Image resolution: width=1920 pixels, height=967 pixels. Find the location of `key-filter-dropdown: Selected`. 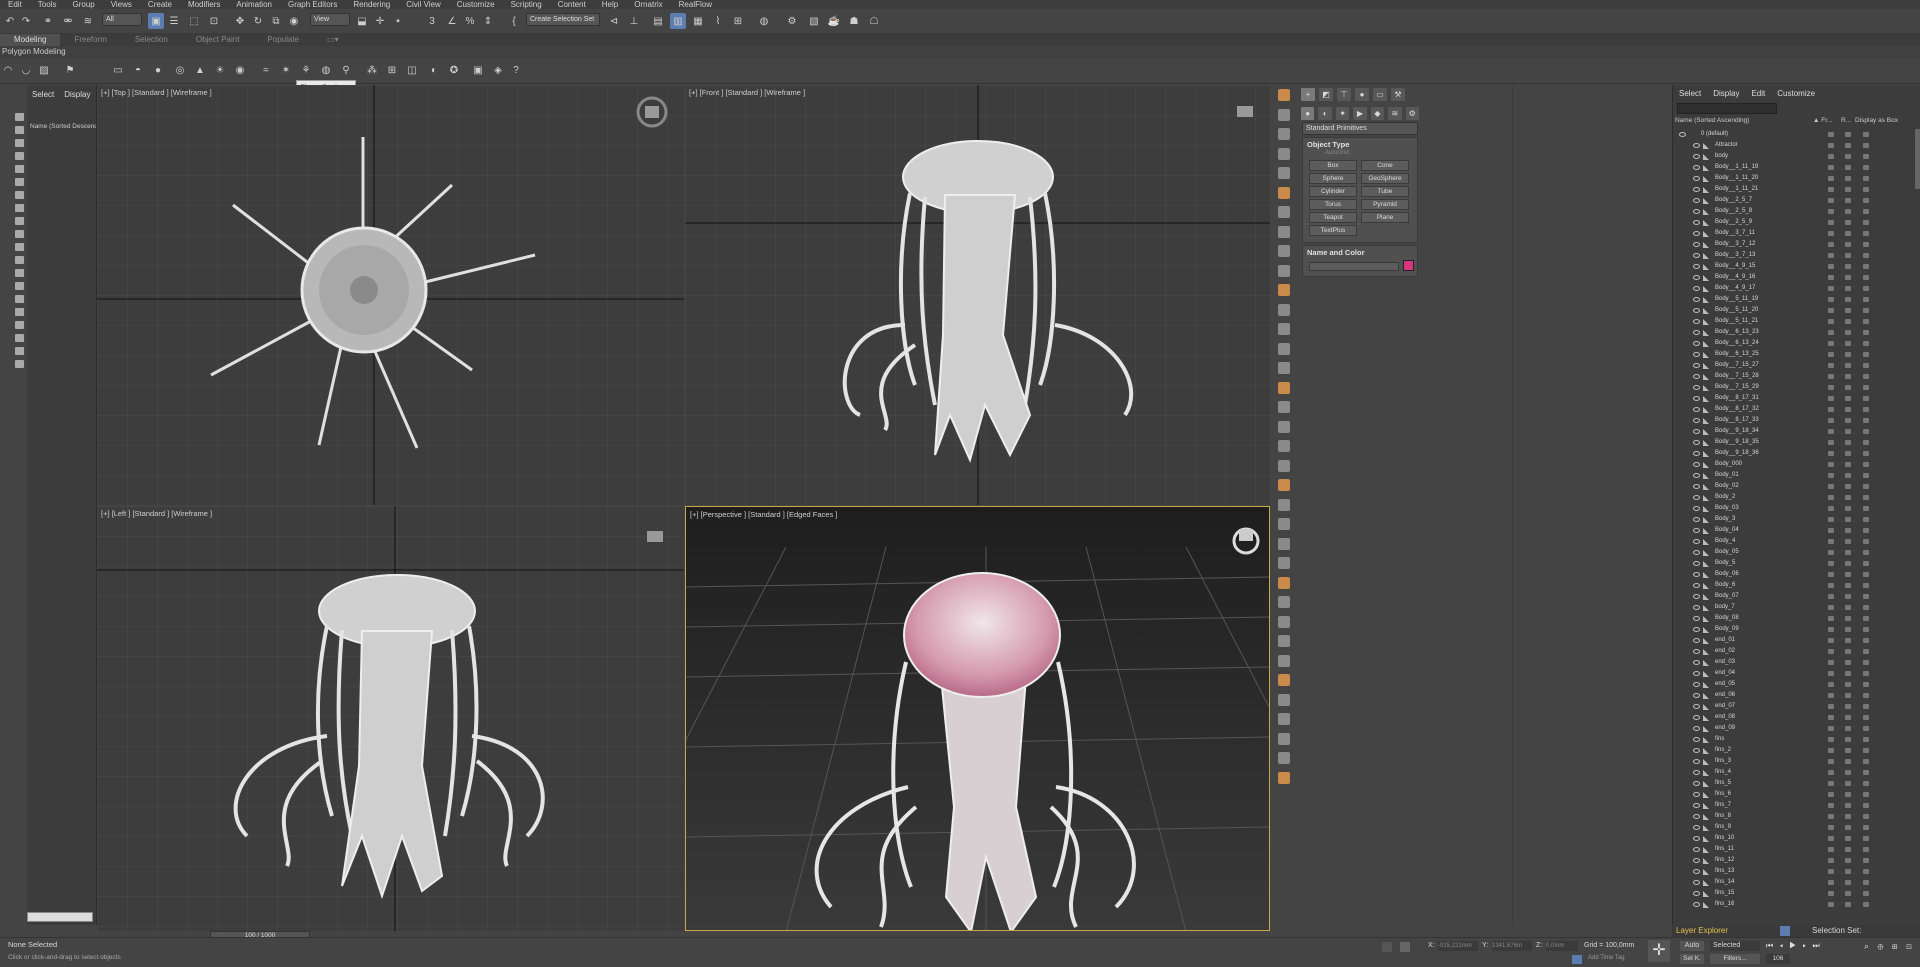

key-filter-dropdown: Selected is located at coordinates (1735, 946).